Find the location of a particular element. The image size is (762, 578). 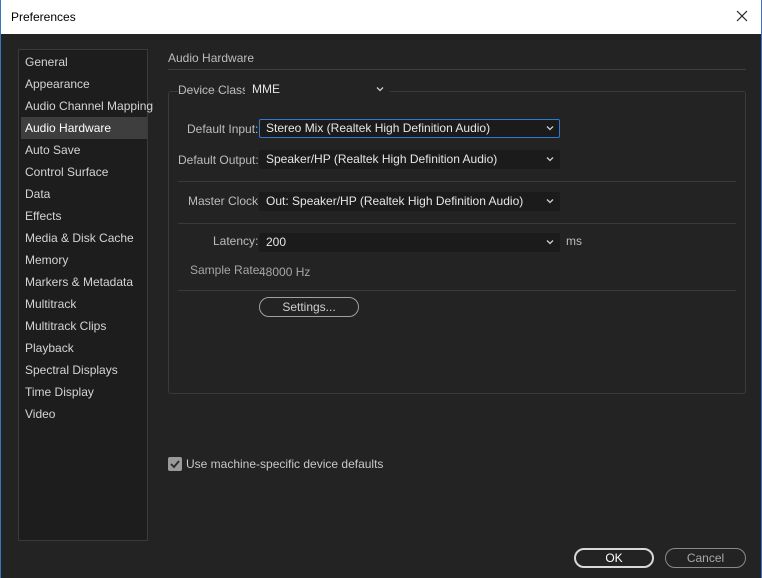

sidebar-item-media-disk-cache: Media & Disk Cache is located at coordinates (84, 238).